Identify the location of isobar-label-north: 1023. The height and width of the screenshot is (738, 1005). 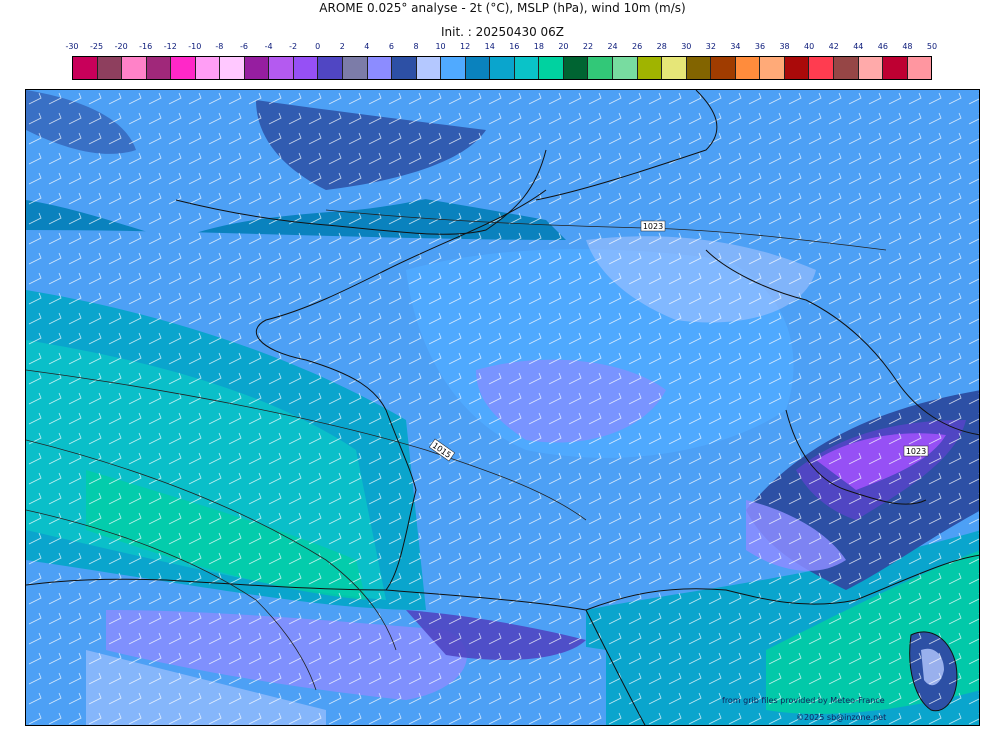
(653, 226).